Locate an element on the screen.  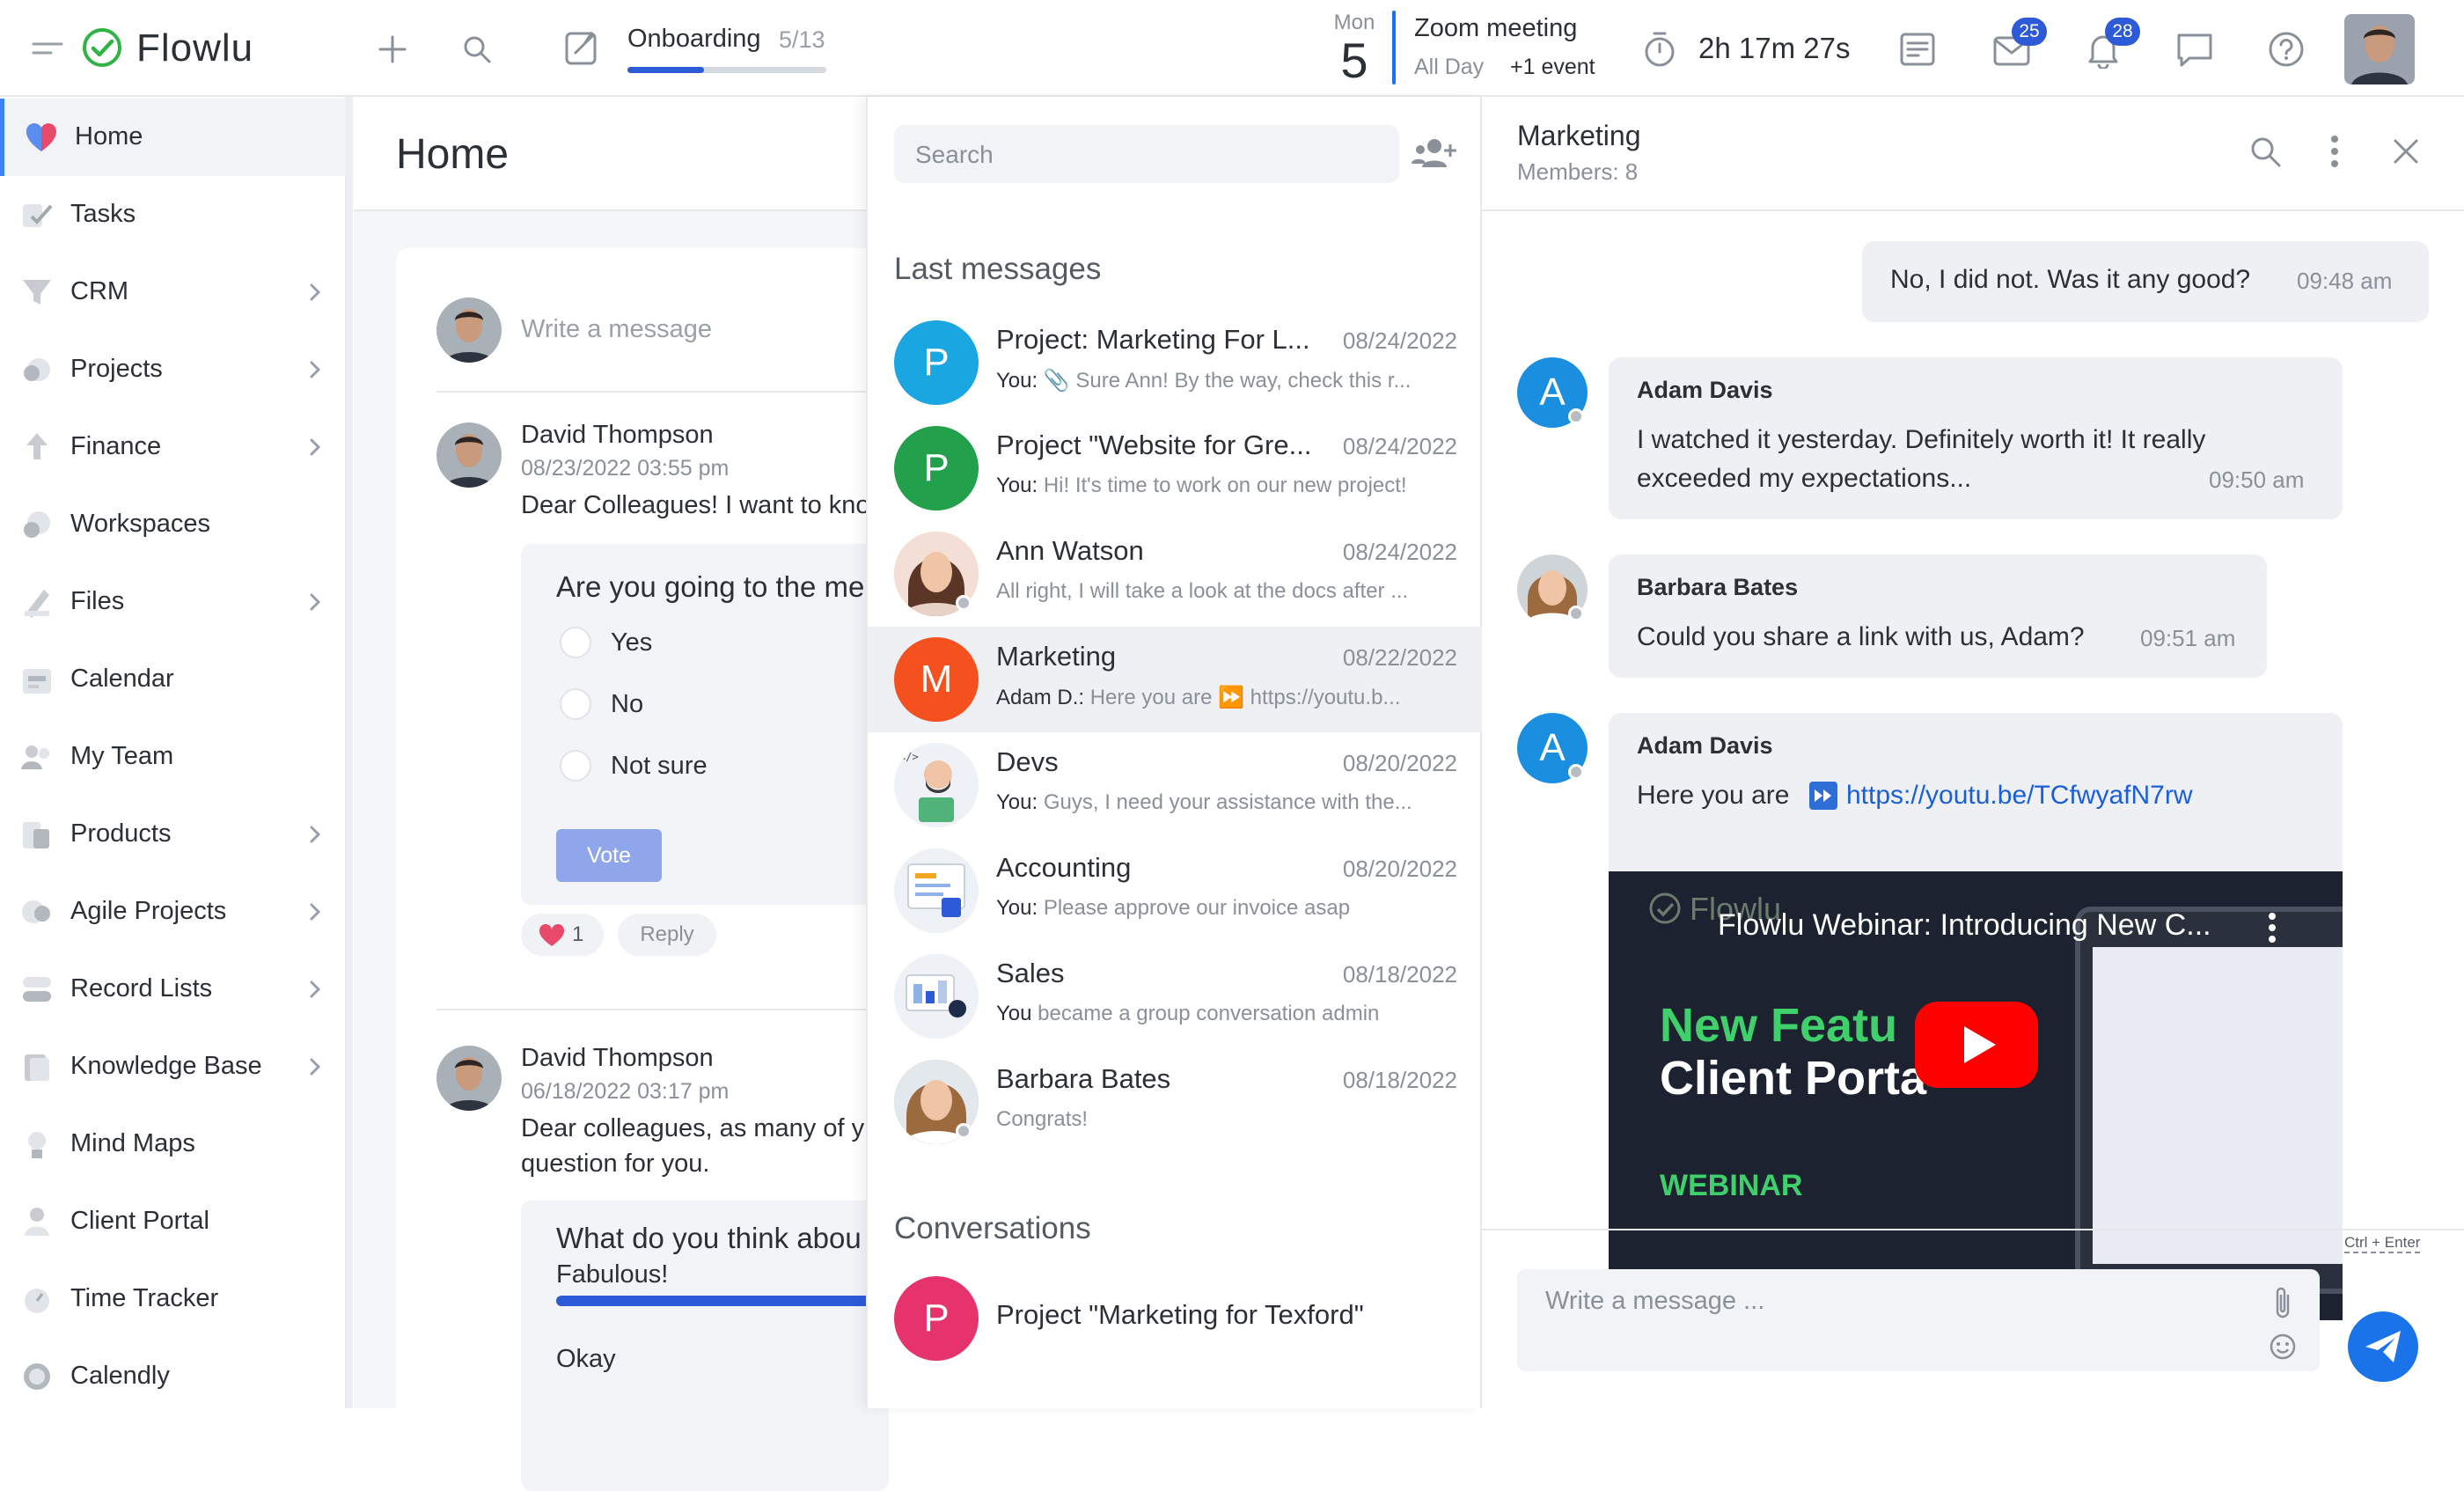
sidebar-item-files: Files is located at coordinates (174, 602).